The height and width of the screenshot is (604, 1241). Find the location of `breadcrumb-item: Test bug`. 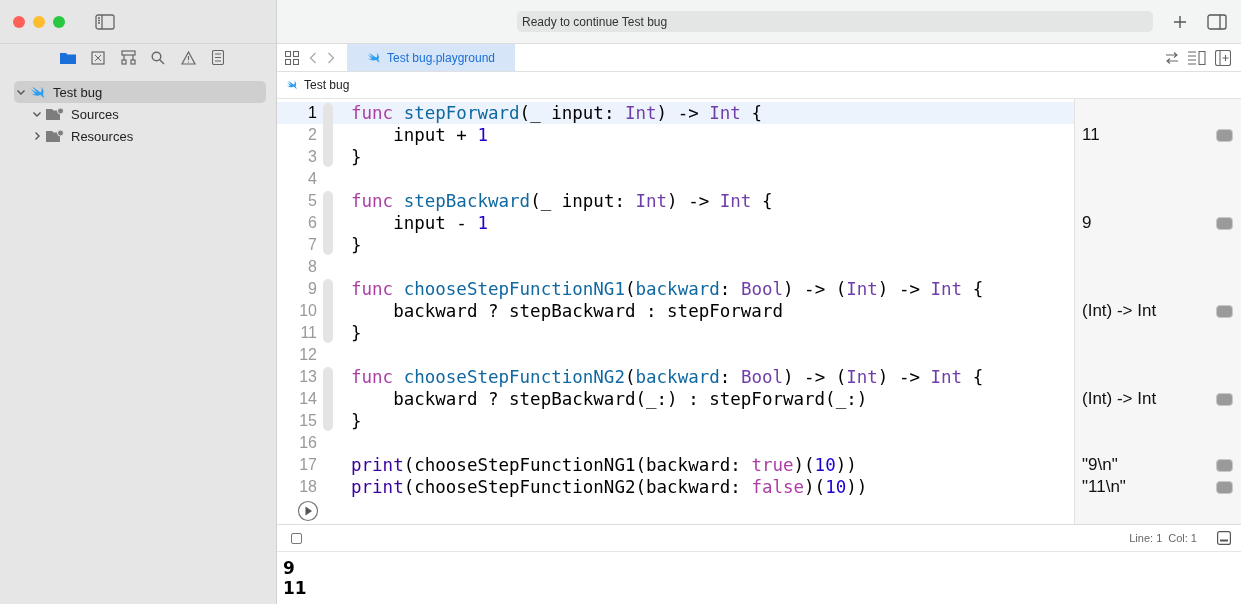

breadcrumb-item: Test bug is located at coordinates (327, 85).